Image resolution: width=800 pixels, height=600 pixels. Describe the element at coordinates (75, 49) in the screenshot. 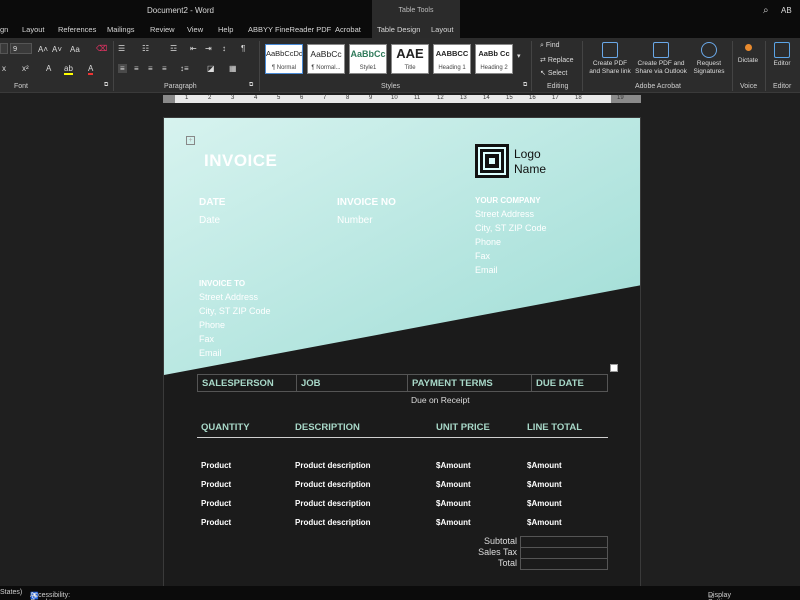

I see `change-case-icon: Aa` at that location.